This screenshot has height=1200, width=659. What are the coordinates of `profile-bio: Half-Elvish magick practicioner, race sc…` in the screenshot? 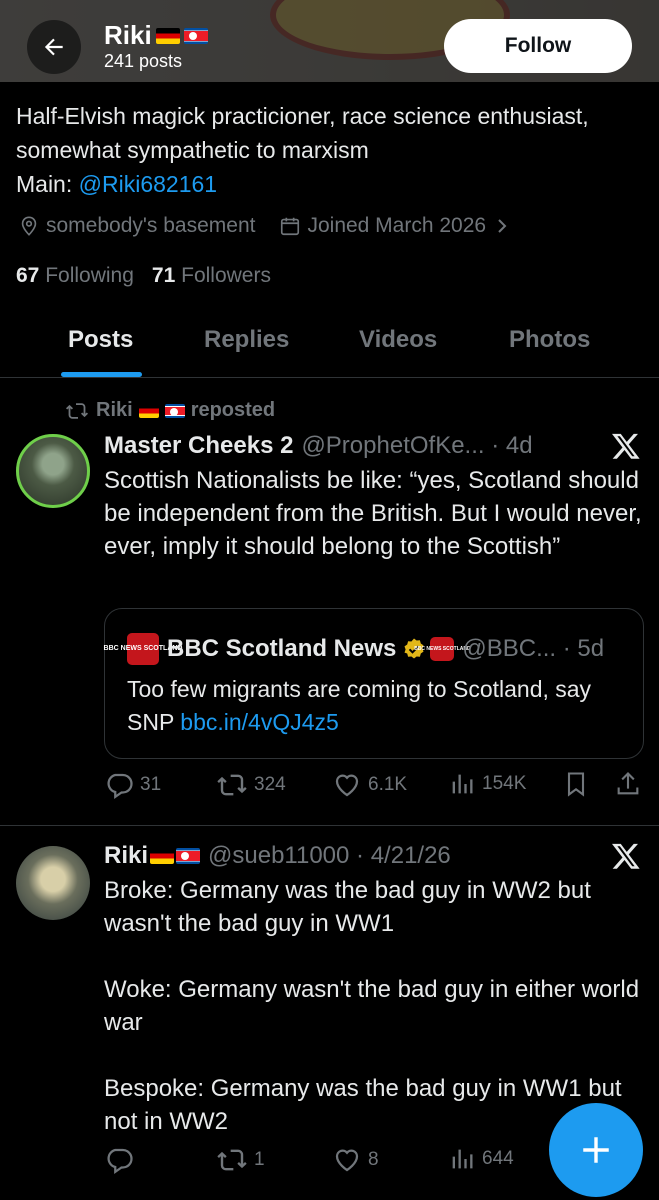 It's located at (302, 150).